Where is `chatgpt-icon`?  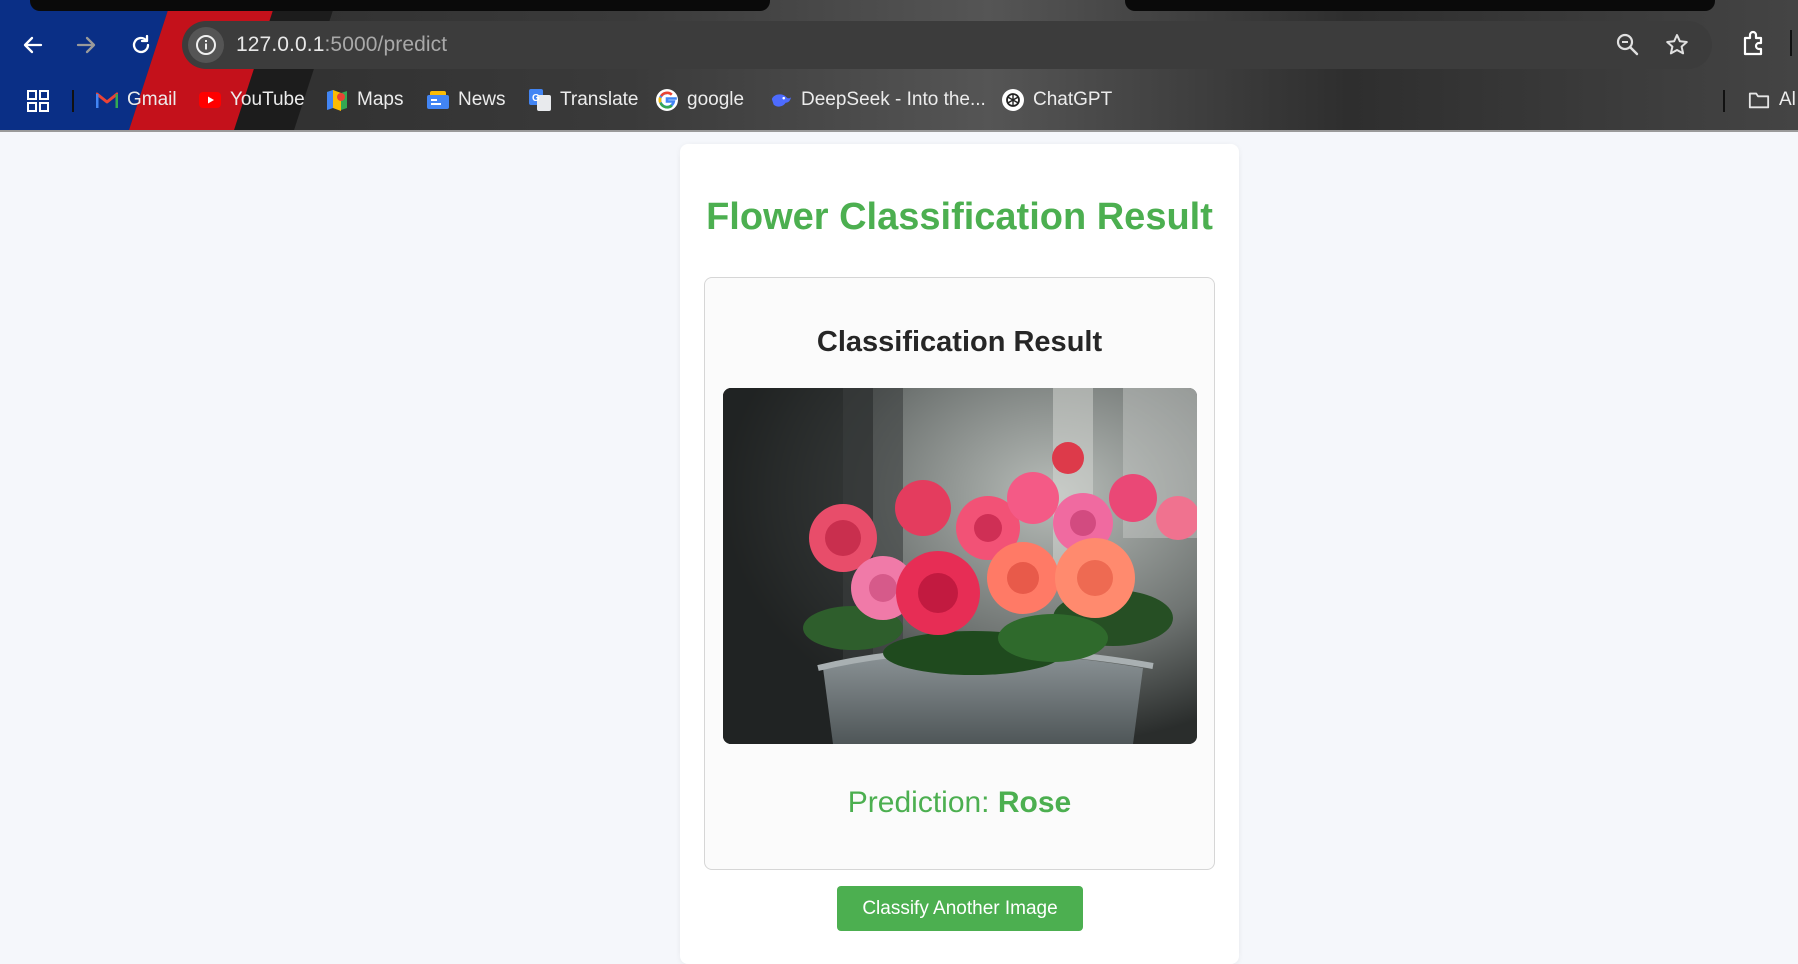 chatgpt-icon is located at coordinates (1013, 100).